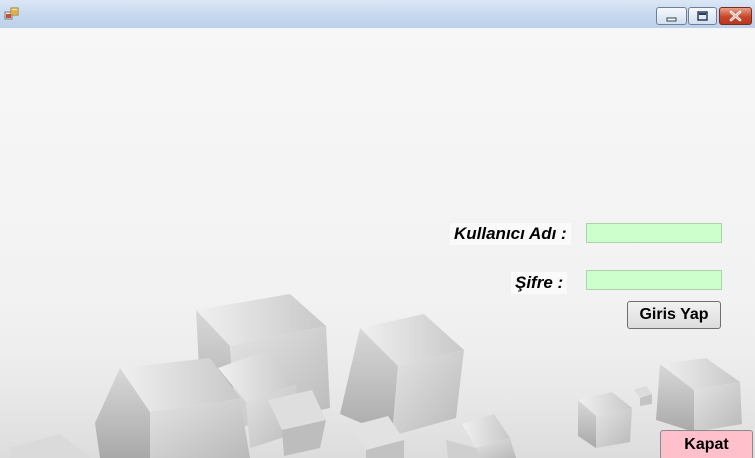 This screenshot has height=458, width=755. I want to click on title-bar, so click(377, 14).